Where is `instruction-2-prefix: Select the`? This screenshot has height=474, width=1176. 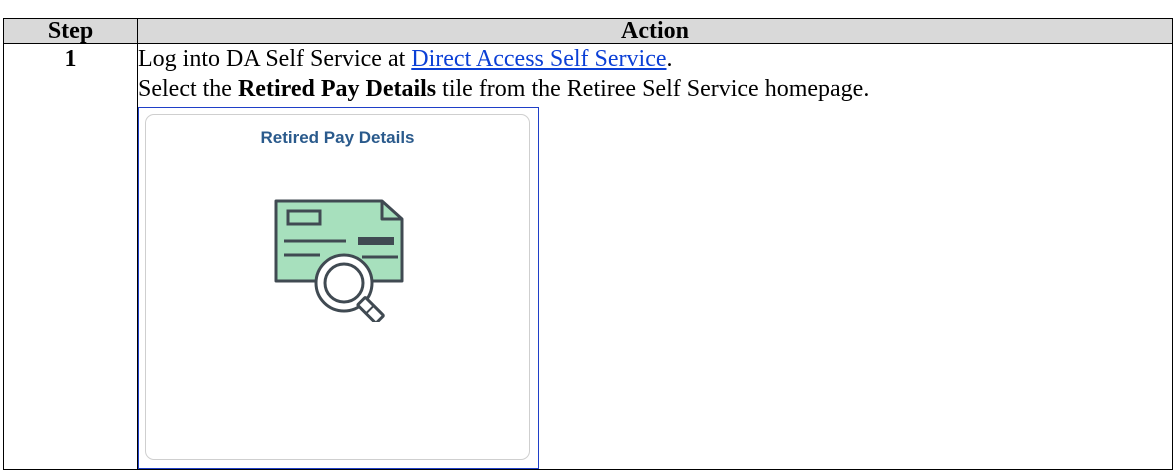
instruction-2-prefix: Select the is located at coordinates (188, 89).